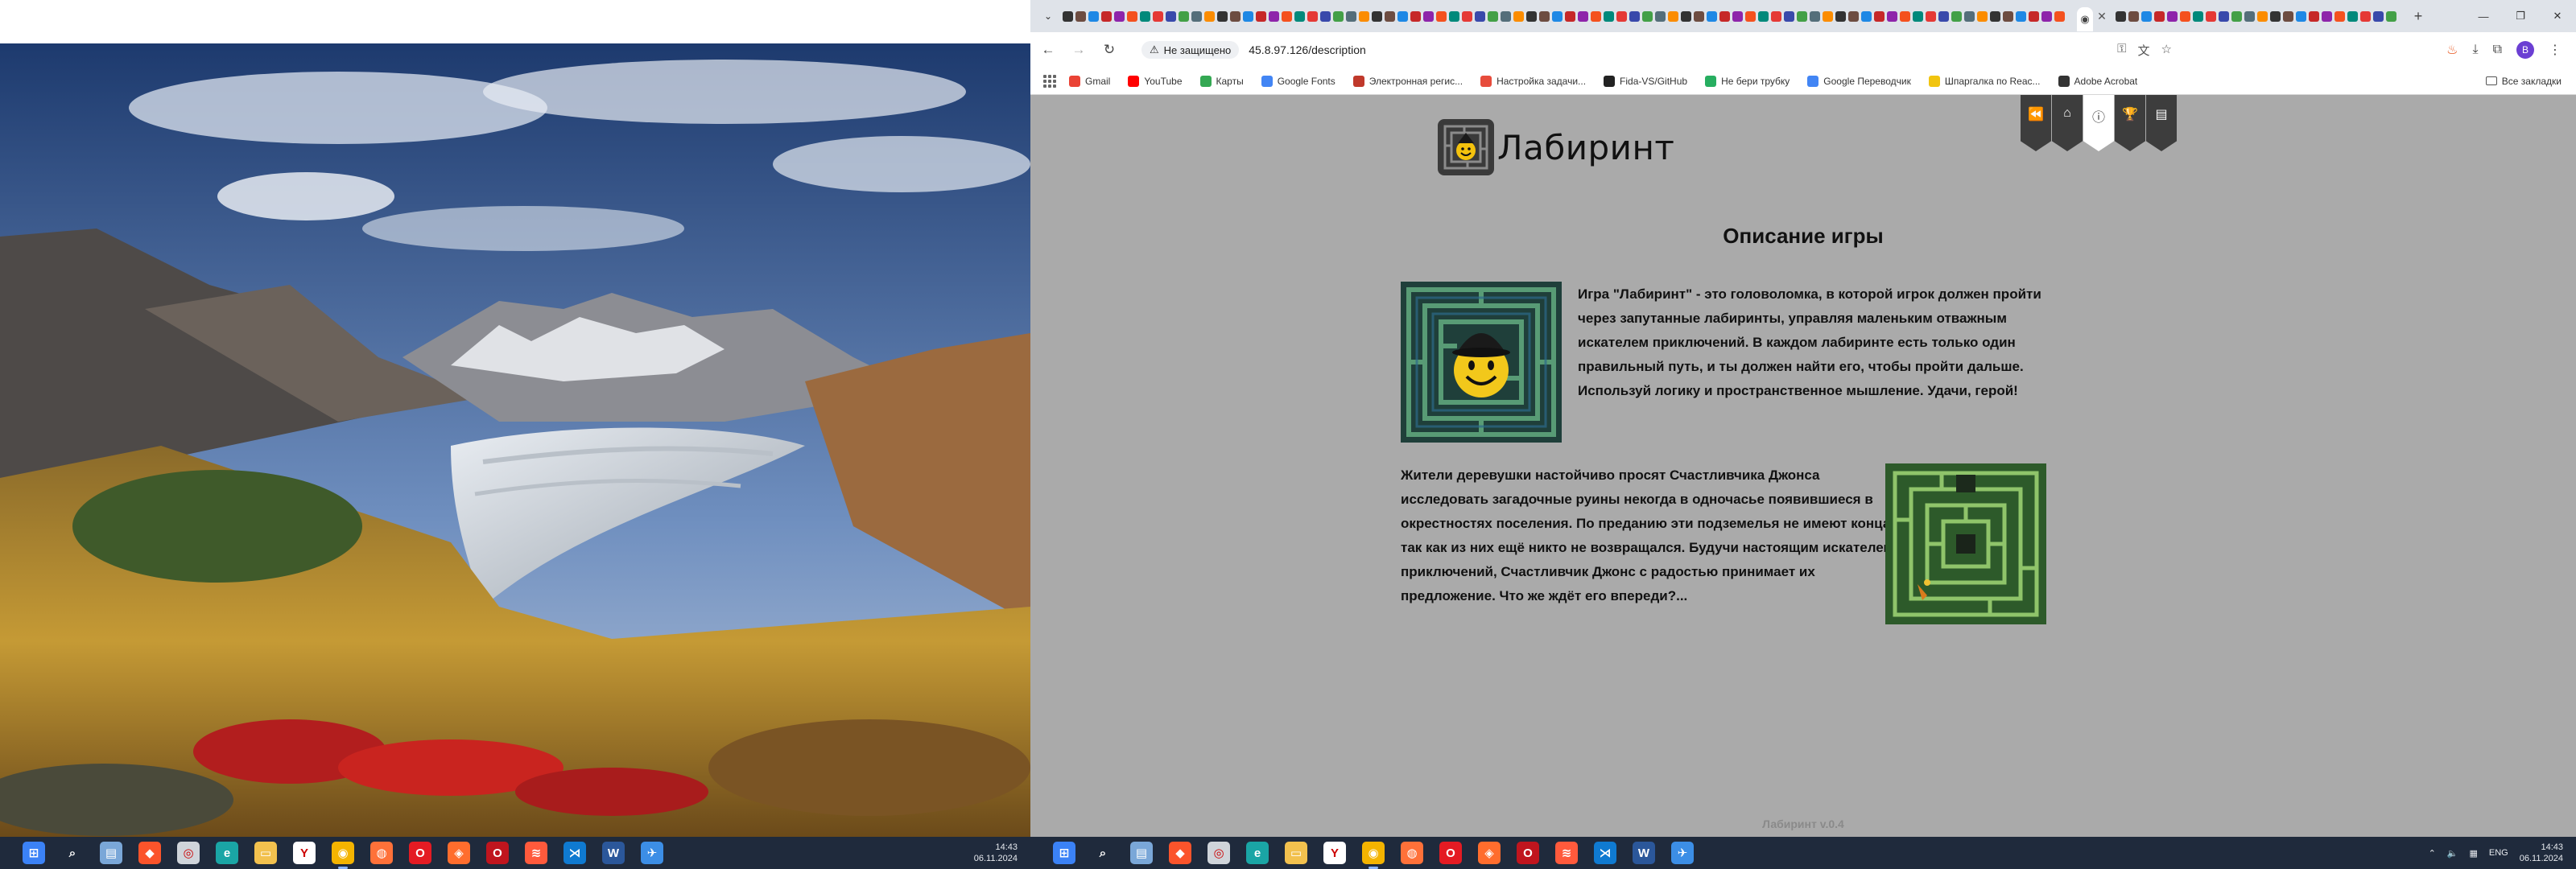 This screenshot has width=2576, height=869. I want to click on app-icon: ◎, so click(1219, 853).